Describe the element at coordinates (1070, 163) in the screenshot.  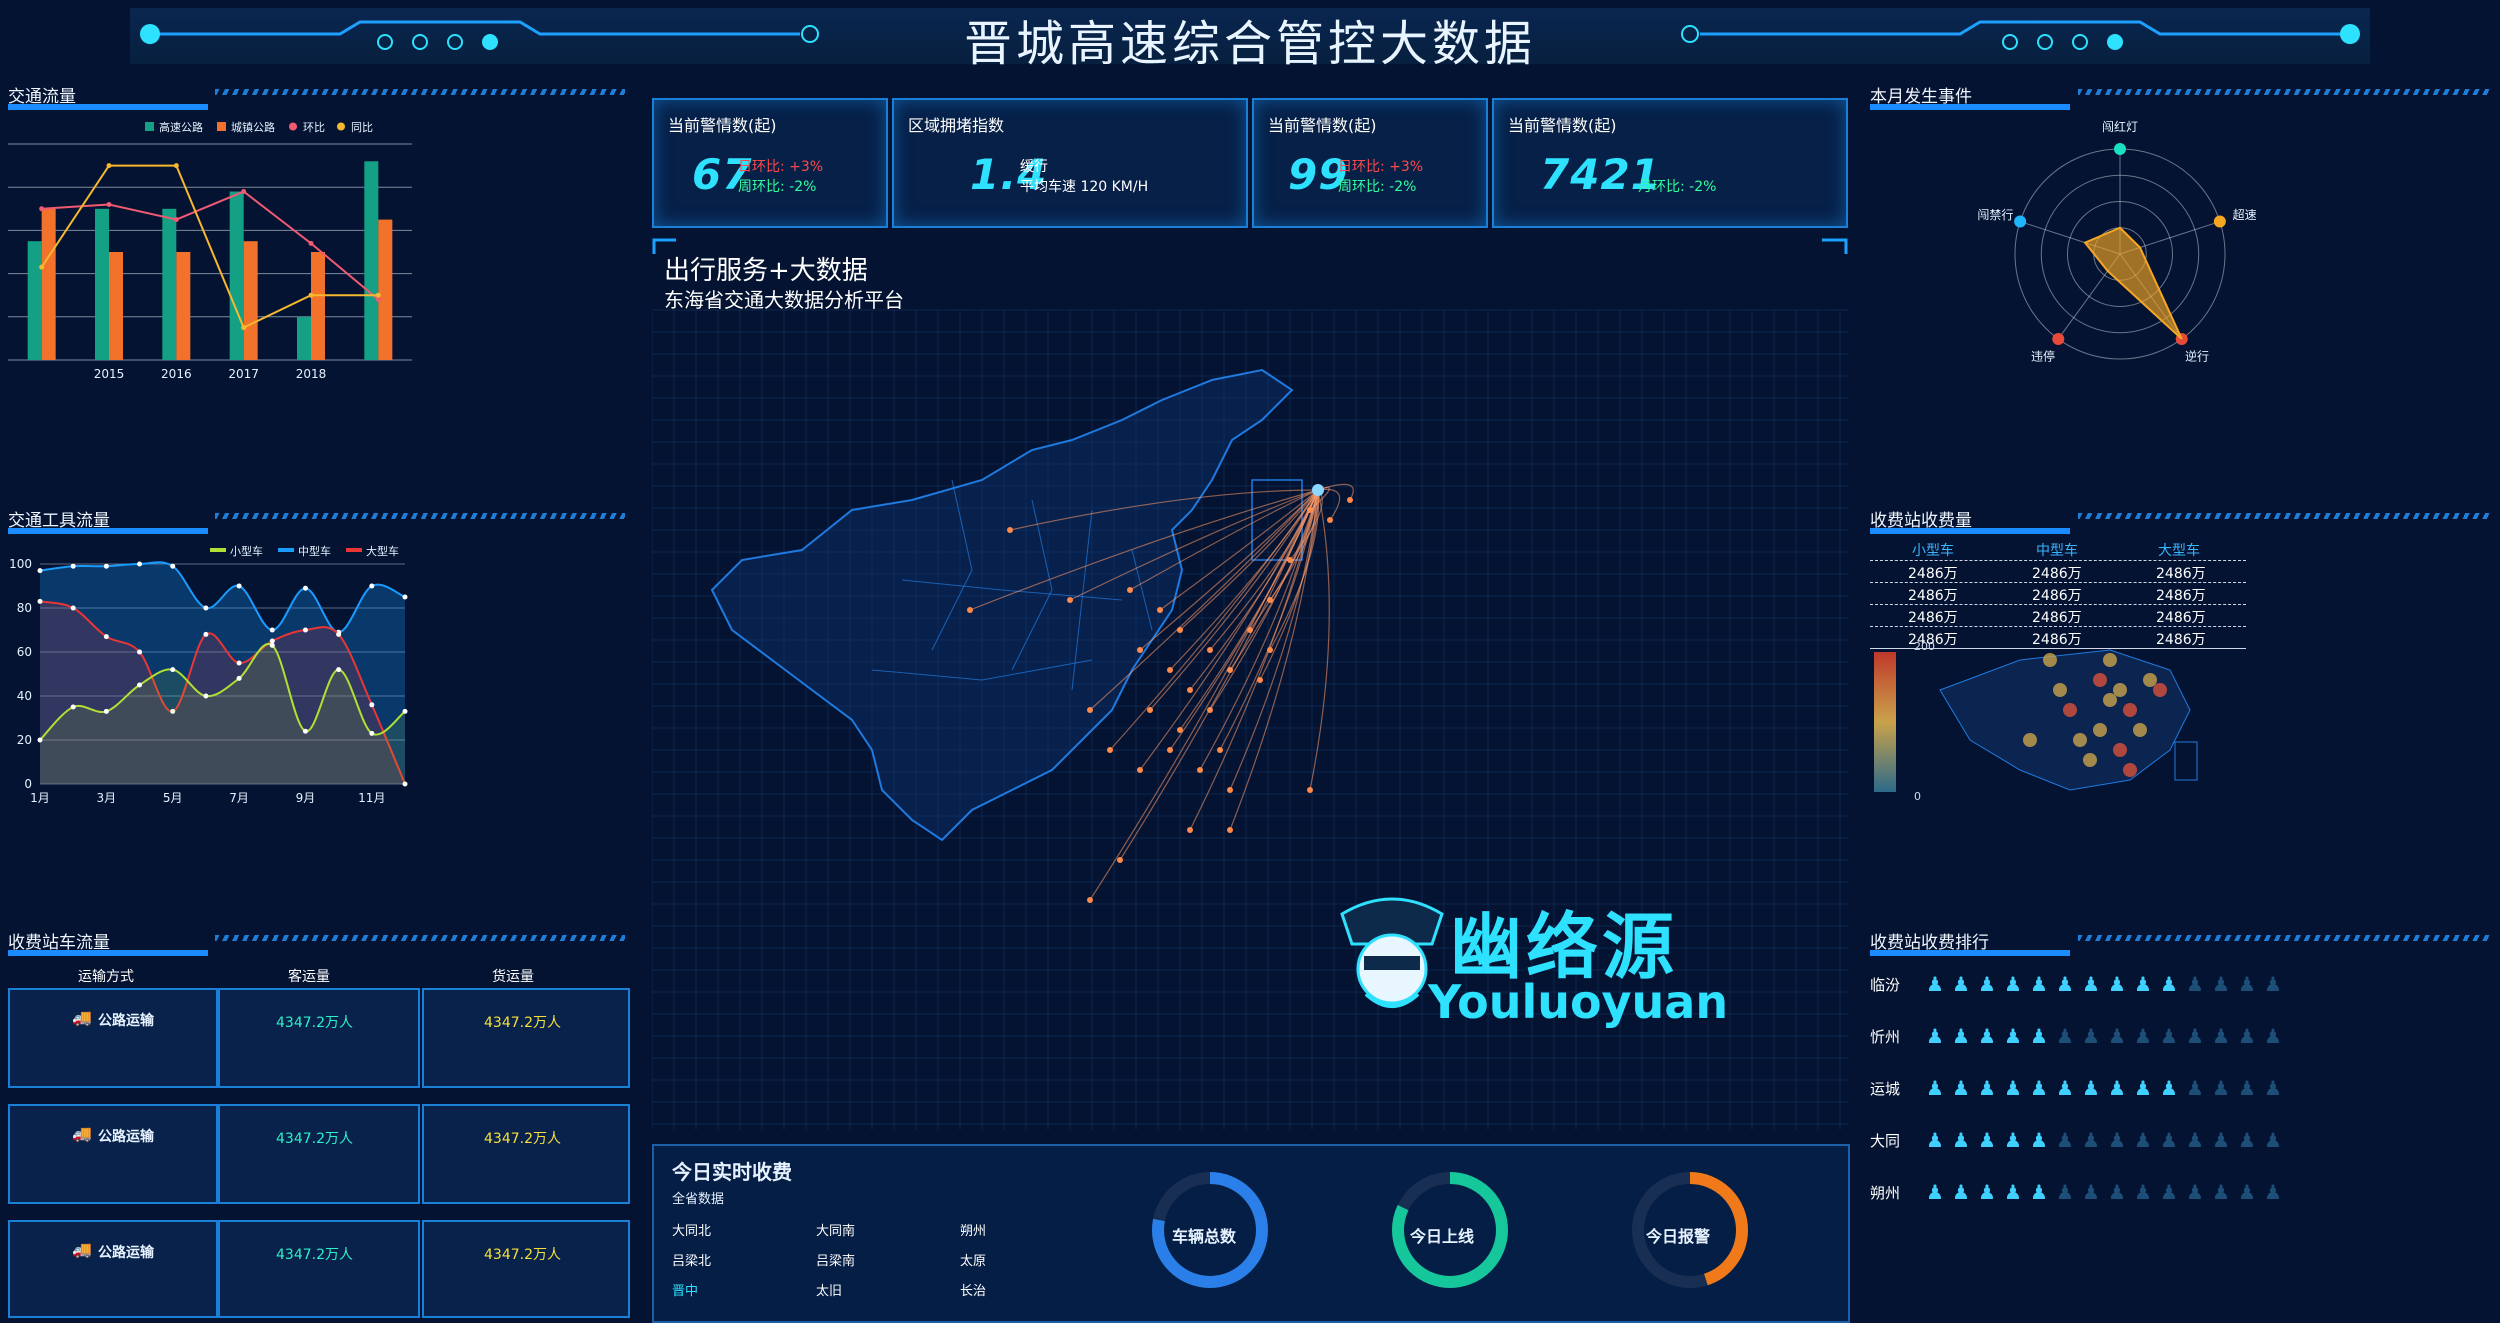
I see `kpi-card-congestion: 区域拥堵指数 1.4 缓行 平均车速 120 KM/H` at that location.